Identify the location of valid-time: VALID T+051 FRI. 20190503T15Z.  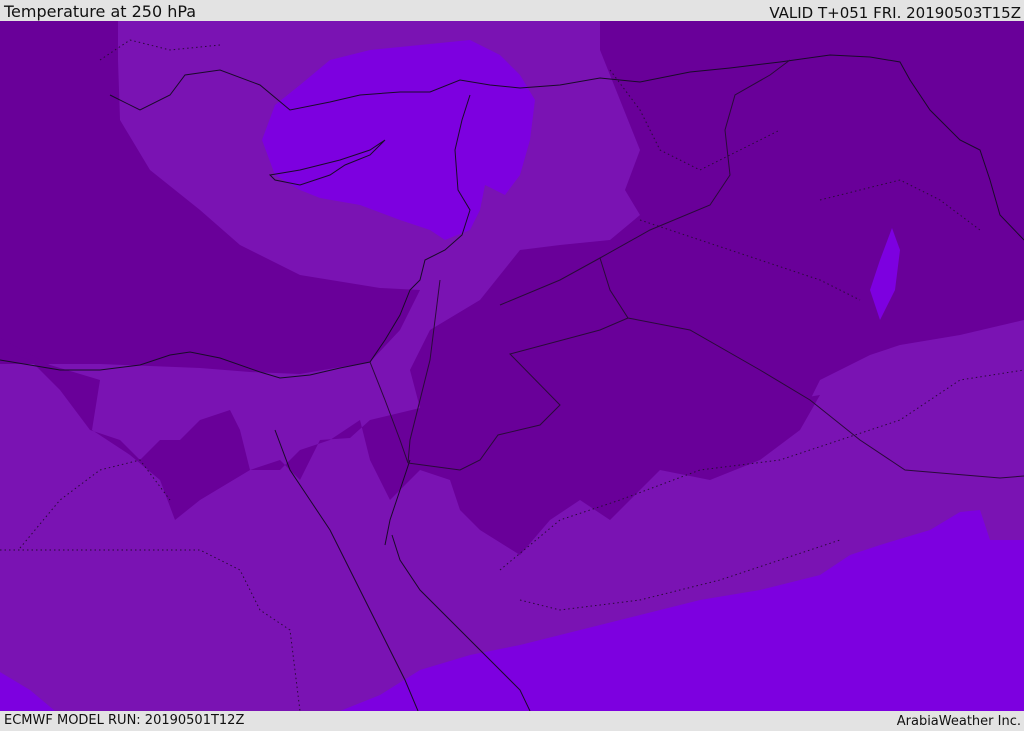
(895, 13).